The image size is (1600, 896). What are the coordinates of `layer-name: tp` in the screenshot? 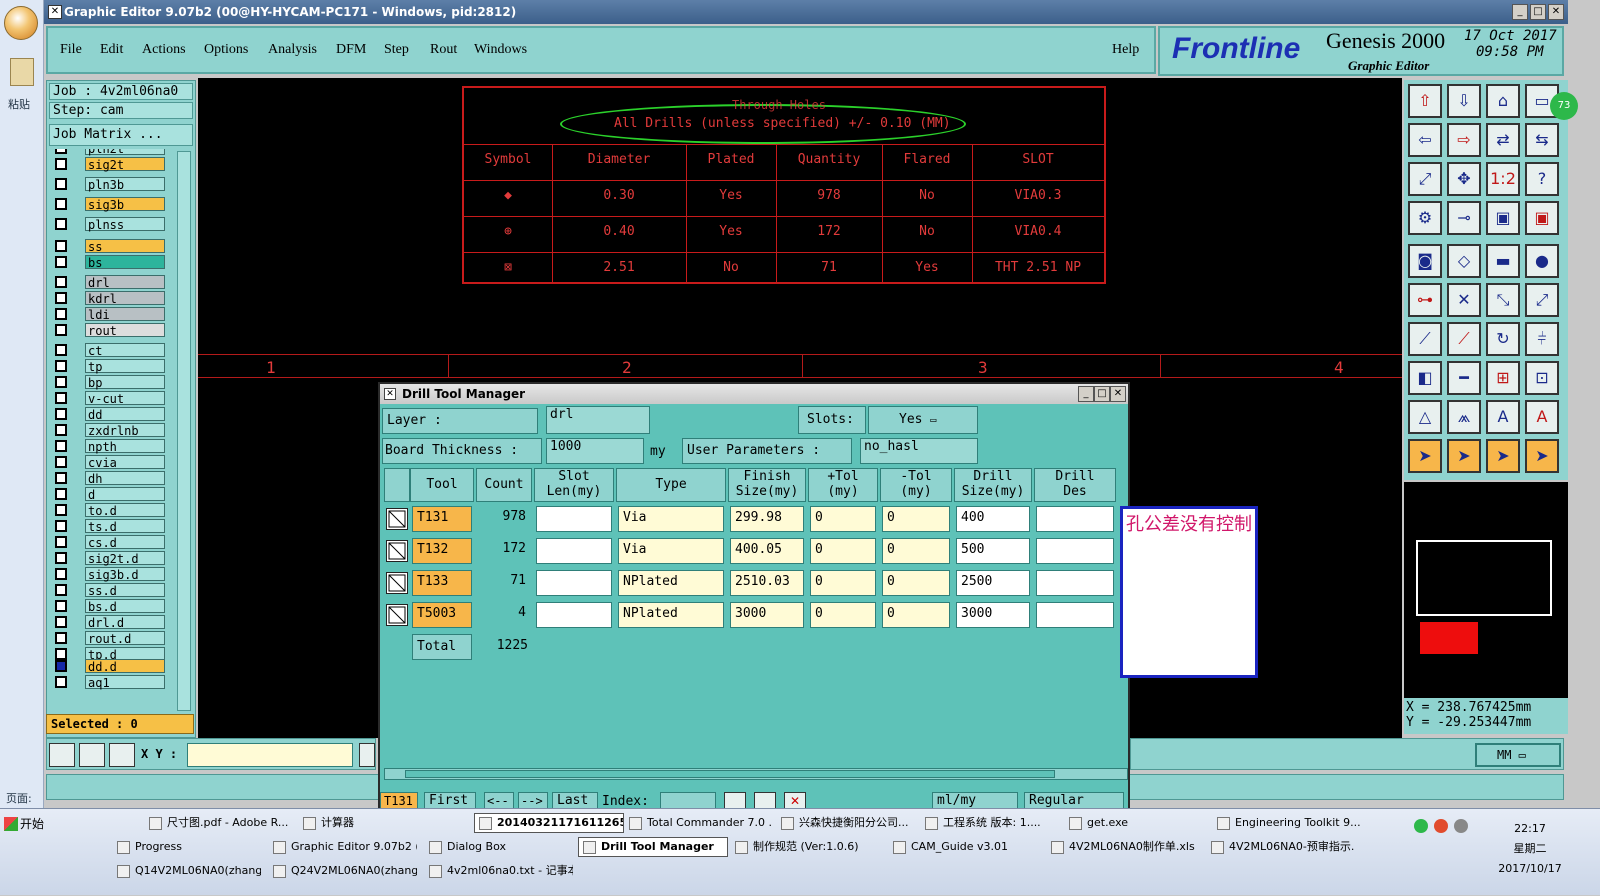 It's located at (125, 366).